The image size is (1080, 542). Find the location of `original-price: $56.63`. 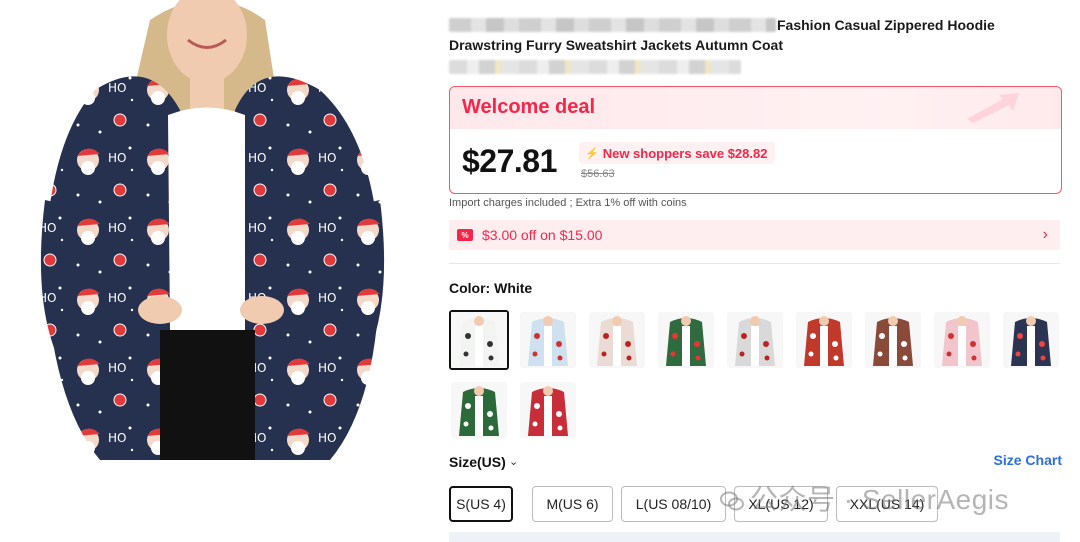

original-price: $56.63 is located at coordinates (598, 174).